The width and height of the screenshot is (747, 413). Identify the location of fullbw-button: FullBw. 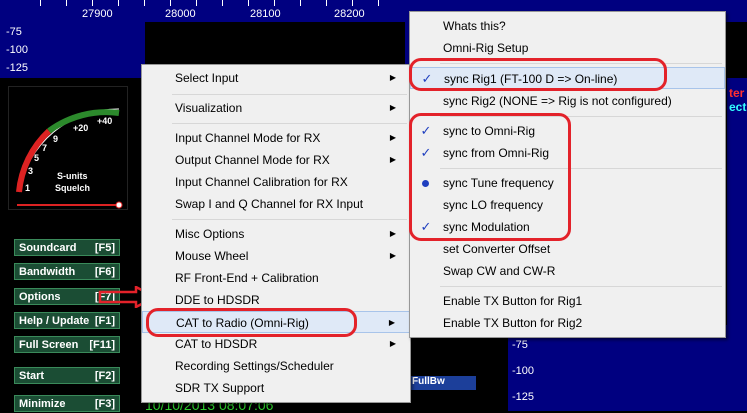
(443, 383).